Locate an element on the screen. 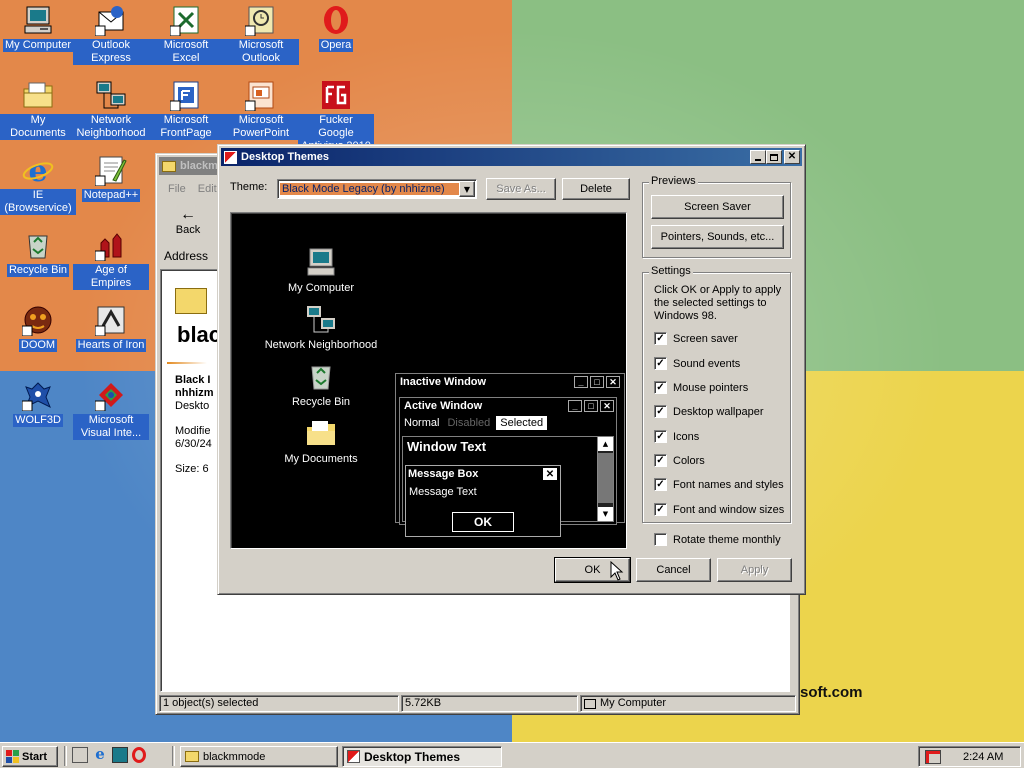 The width and height of the screenshot is (1024, 768). preview-icon-recycle-bin: Recycle Bin is located at coordinates (321, 384).